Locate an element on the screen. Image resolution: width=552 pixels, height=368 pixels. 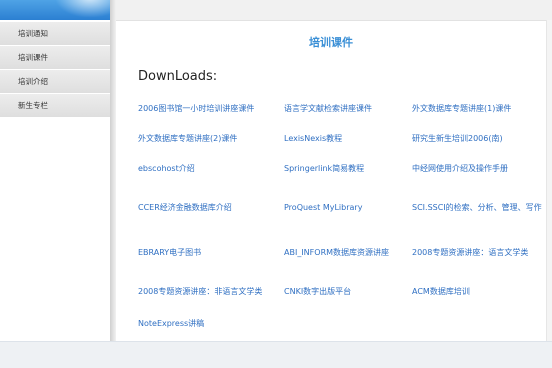
download-link: LexisNexis教程 is located at coordinates (348, 139).